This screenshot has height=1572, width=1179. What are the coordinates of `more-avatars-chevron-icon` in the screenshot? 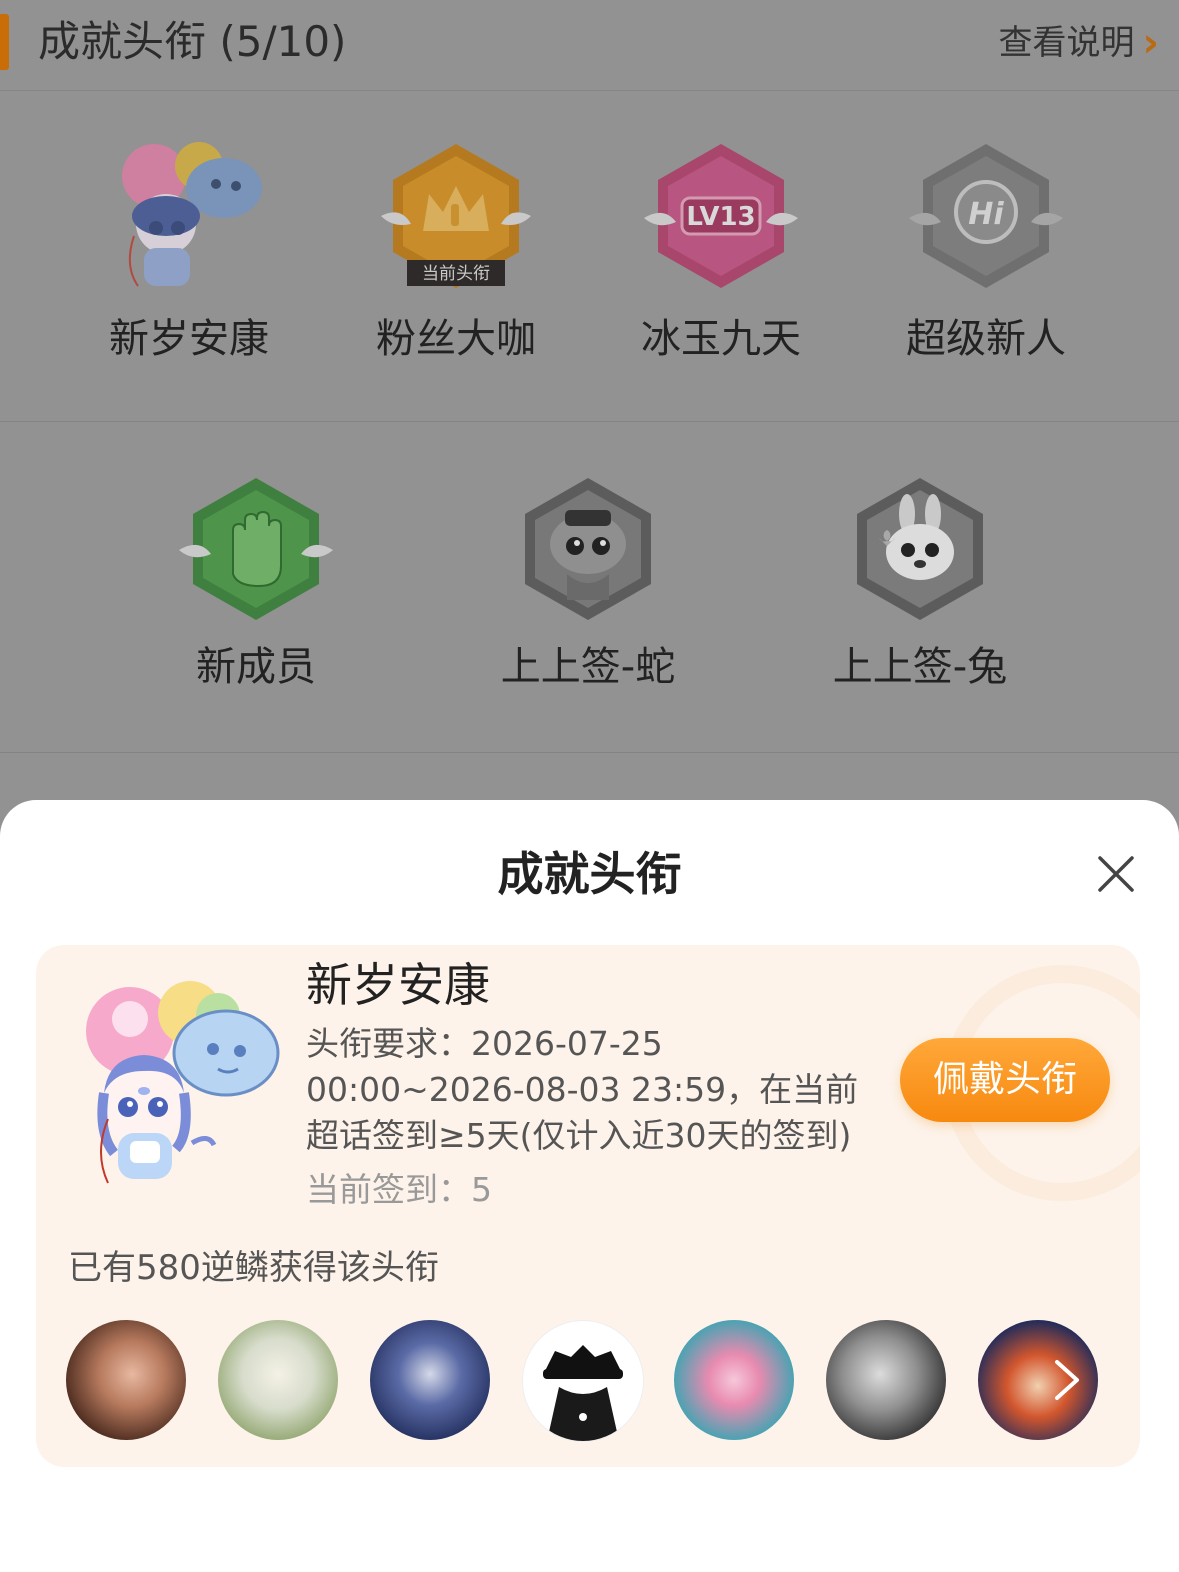 It's located at (1067, 1380).